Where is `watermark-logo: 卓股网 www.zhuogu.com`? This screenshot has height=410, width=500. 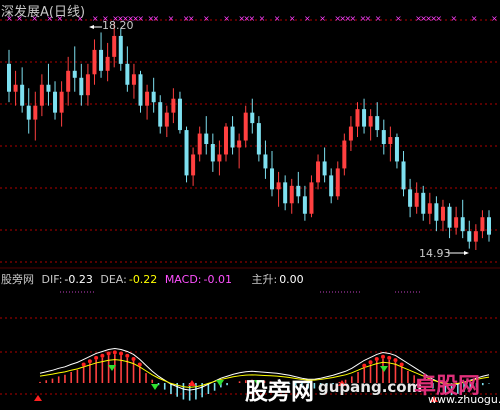 watermark-logo: 卓股网 www.zhuogu.com is located at coordinates (456, 388).